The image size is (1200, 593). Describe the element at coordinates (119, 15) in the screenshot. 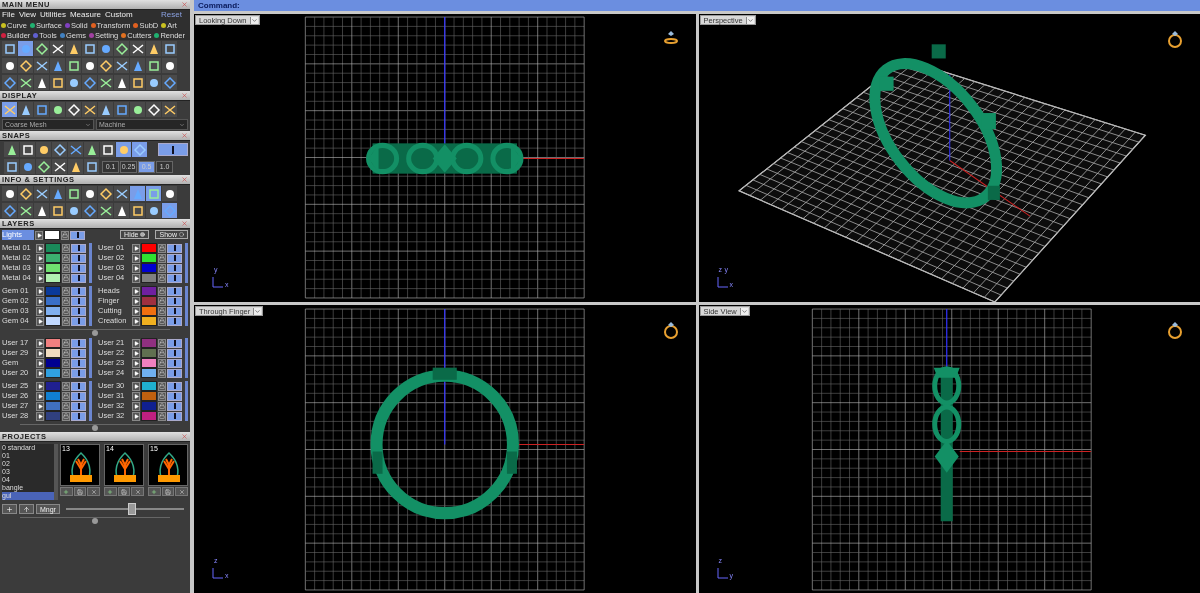

I see `menu-item: Custom` at that location.